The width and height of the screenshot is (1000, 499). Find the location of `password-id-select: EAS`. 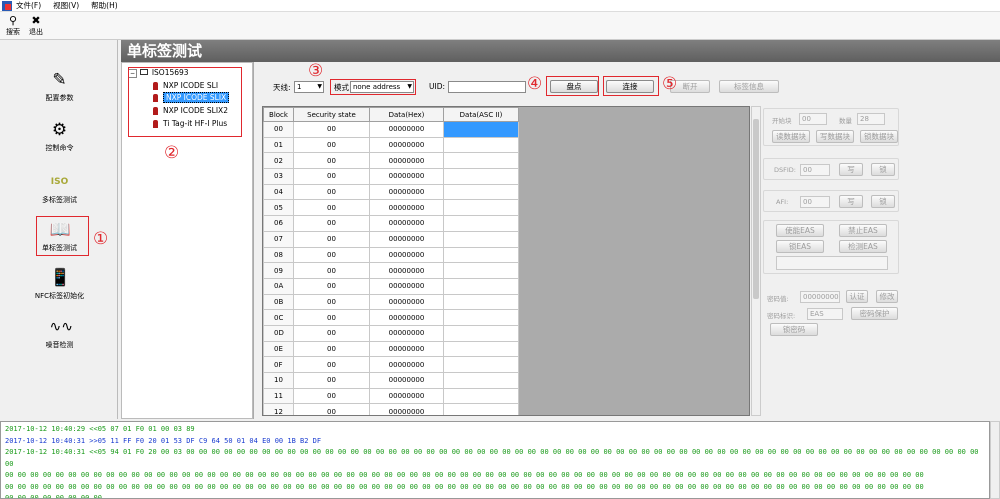

password-id-select: EAS is located at coordinates (825, 314).